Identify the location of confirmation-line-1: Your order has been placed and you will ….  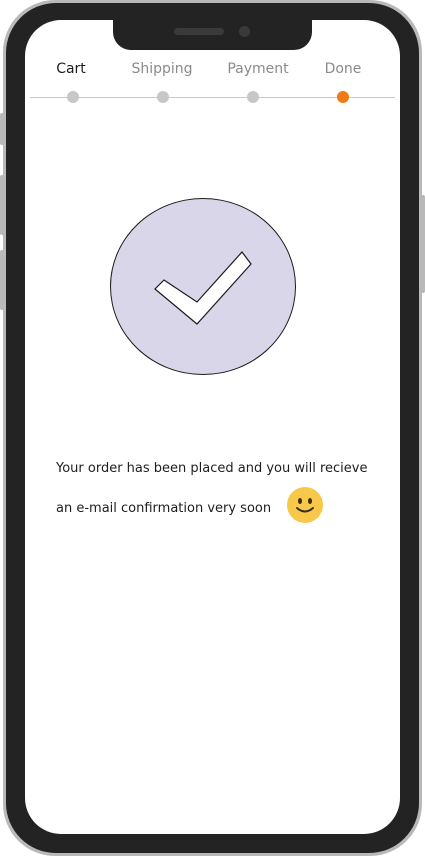
(212, 468).